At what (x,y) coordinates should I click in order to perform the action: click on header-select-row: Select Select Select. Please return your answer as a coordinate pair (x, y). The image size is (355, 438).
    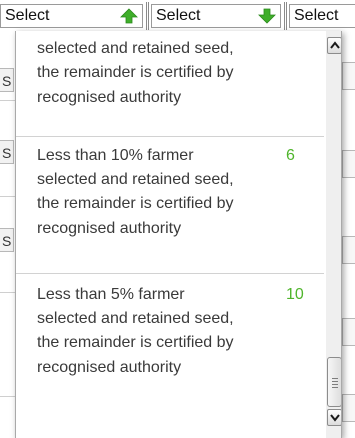
    Looking at the image, I should click on (177, 15).